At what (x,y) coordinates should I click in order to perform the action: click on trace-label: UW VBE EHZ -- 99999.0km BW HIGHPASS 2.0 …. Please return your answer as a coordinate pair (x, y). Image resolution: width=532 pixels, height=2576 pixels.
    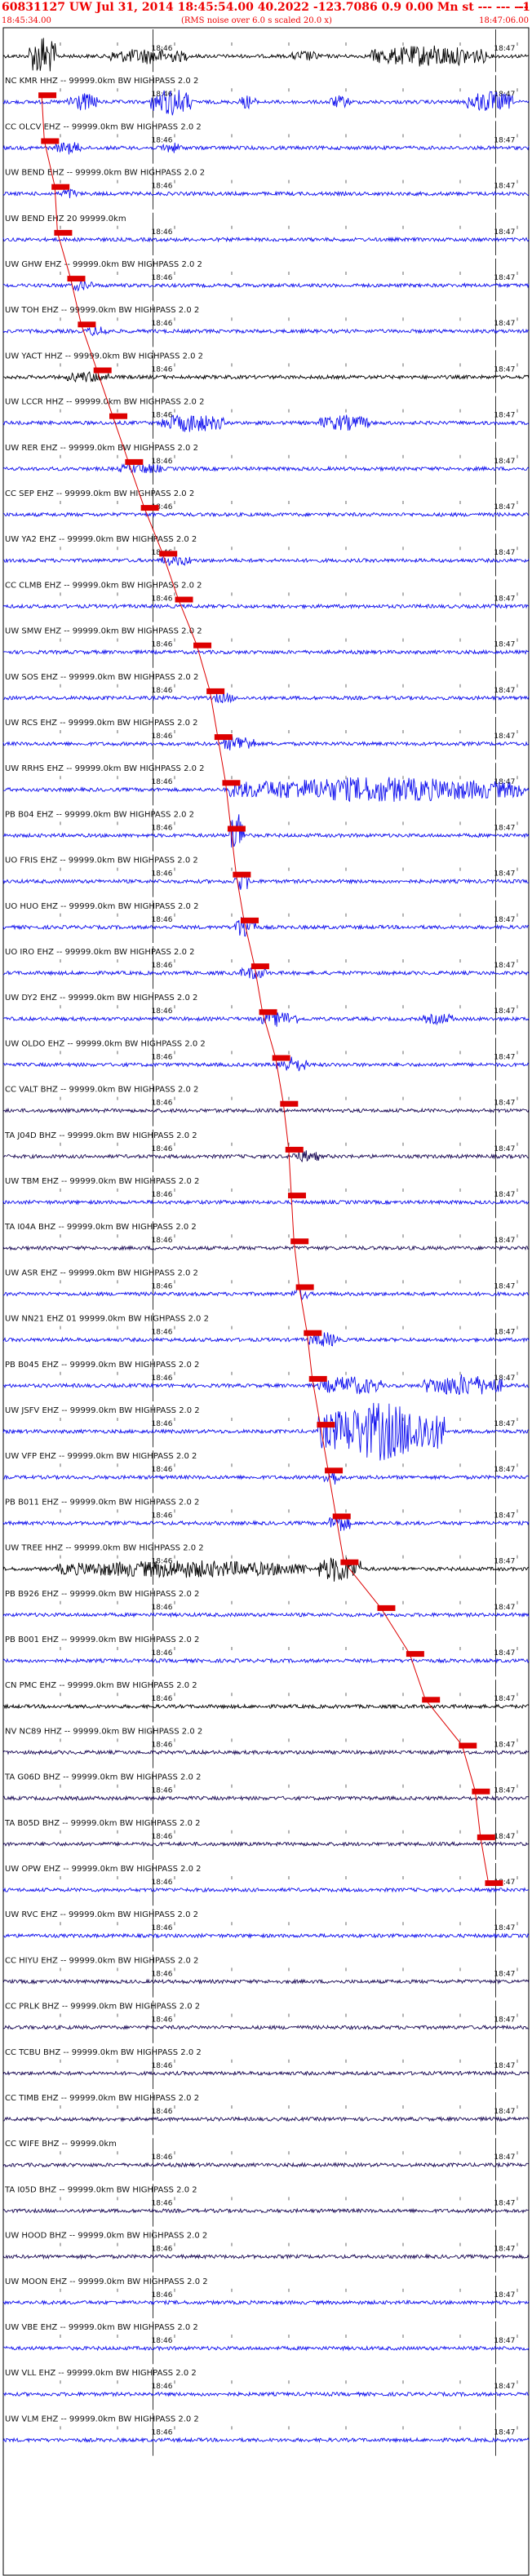
    Looking at the image, I should click on (101, 2327).